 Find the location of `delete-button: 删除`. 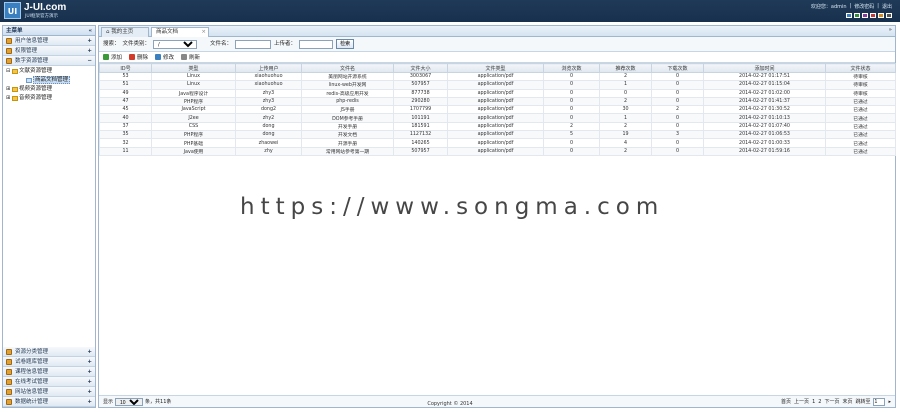

delete-button: 删除 is located at coordinates (138, 57).